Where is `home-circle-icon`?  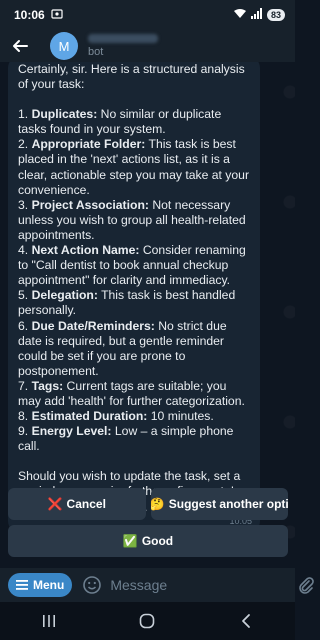
home-circle-icon is located at coordinates (147, 621).